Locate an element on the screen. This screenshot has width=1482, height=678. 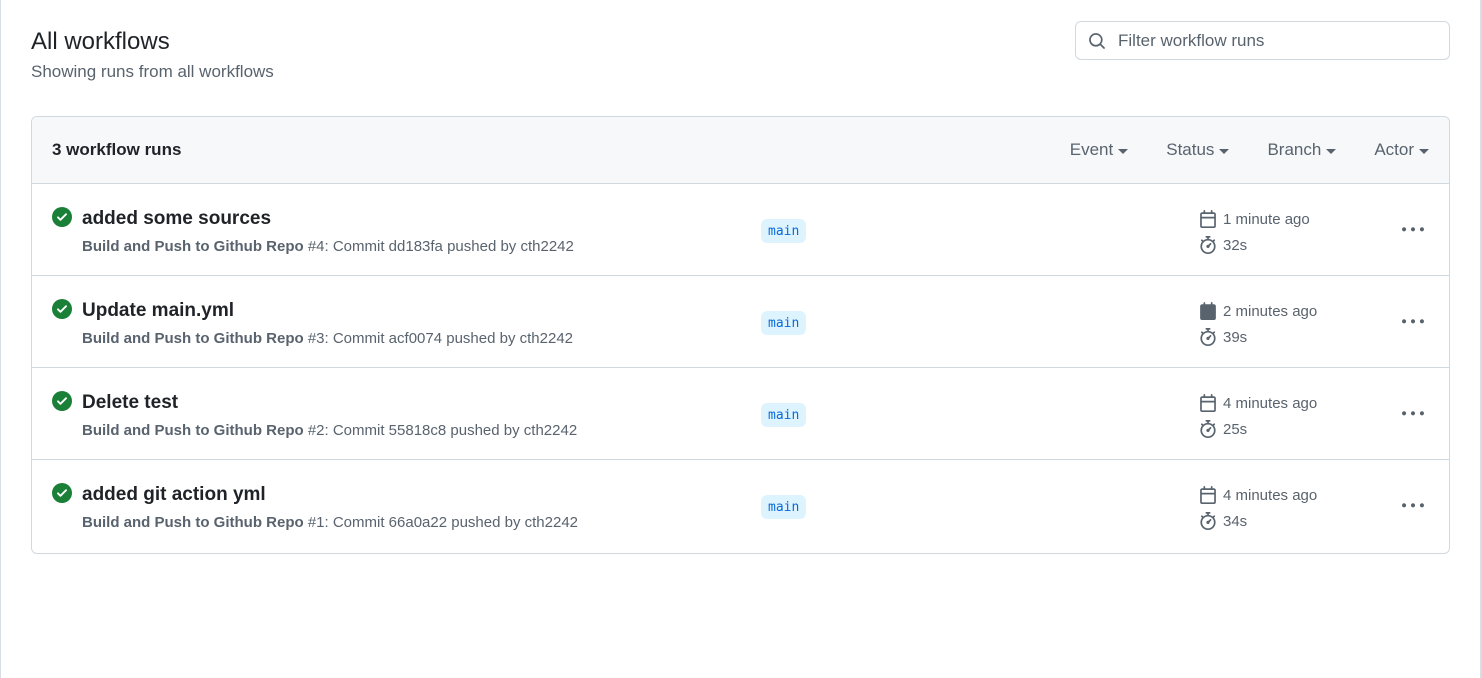
run-title-link: Delete test is located at coordinates (130, 403).